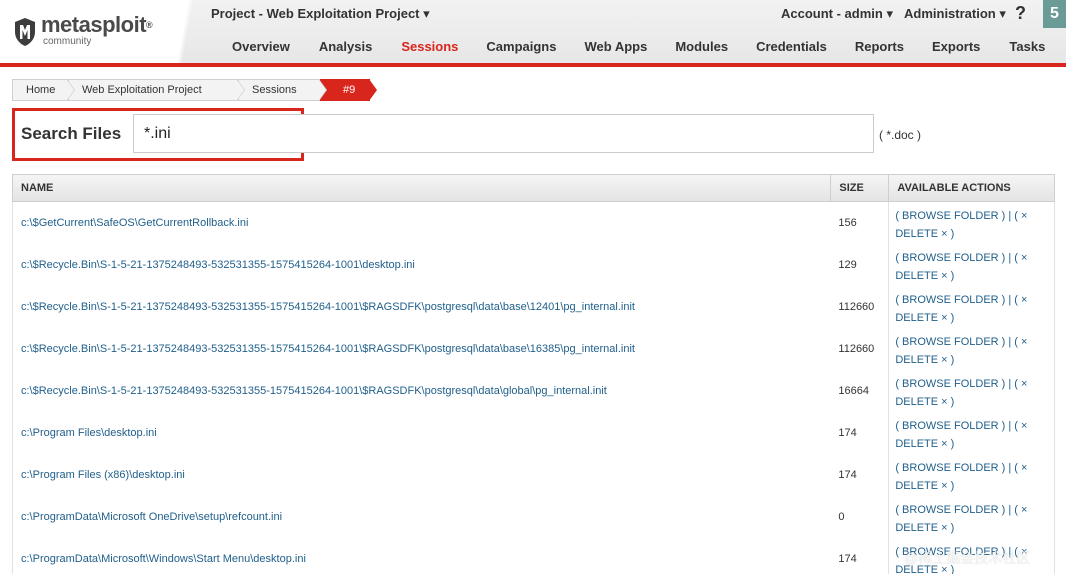  Describe the element at coordinates (521, 46) in the screenshot. I see `nav-campaigns: Campaigns` at that location.